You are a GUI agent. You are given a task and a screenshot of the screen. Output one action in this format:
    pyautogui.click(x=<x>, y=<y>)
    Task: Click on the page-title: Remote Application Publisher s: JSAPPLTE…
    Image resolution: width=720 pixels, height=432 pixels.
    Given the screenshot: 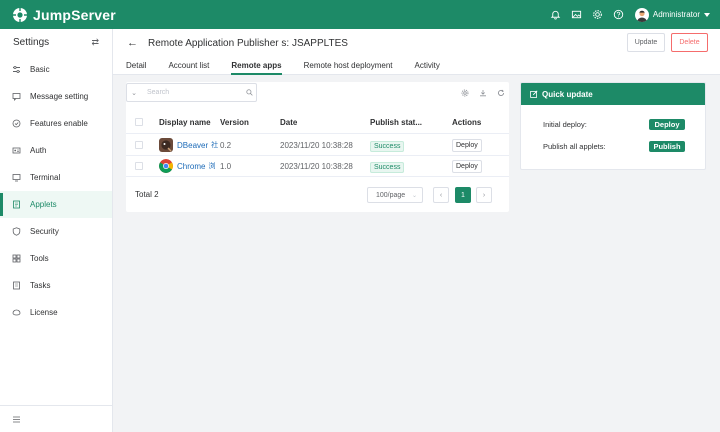 What is the action you would take?
    pyautogui.click(x=248, y=43)
    